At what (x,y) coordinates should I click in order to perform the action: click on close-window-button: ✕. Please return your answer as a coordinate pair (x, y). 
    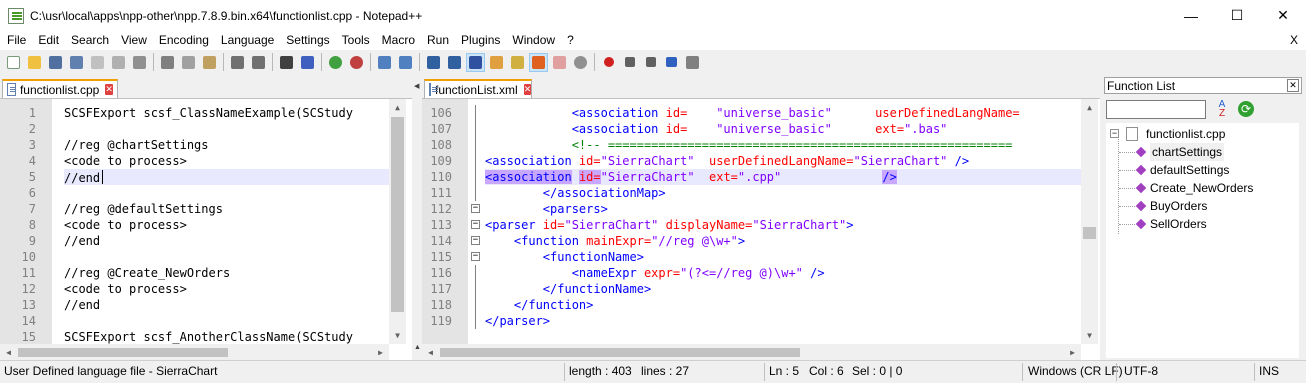
    Looking at the image, I should click on (1283, 15).